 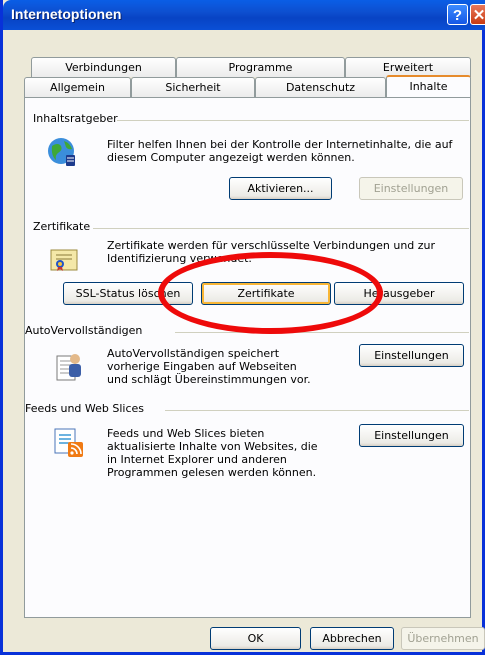 I want to click on autocomplete-desc-1: AutoVervollständigen speichert, so click(x=193, y=353).